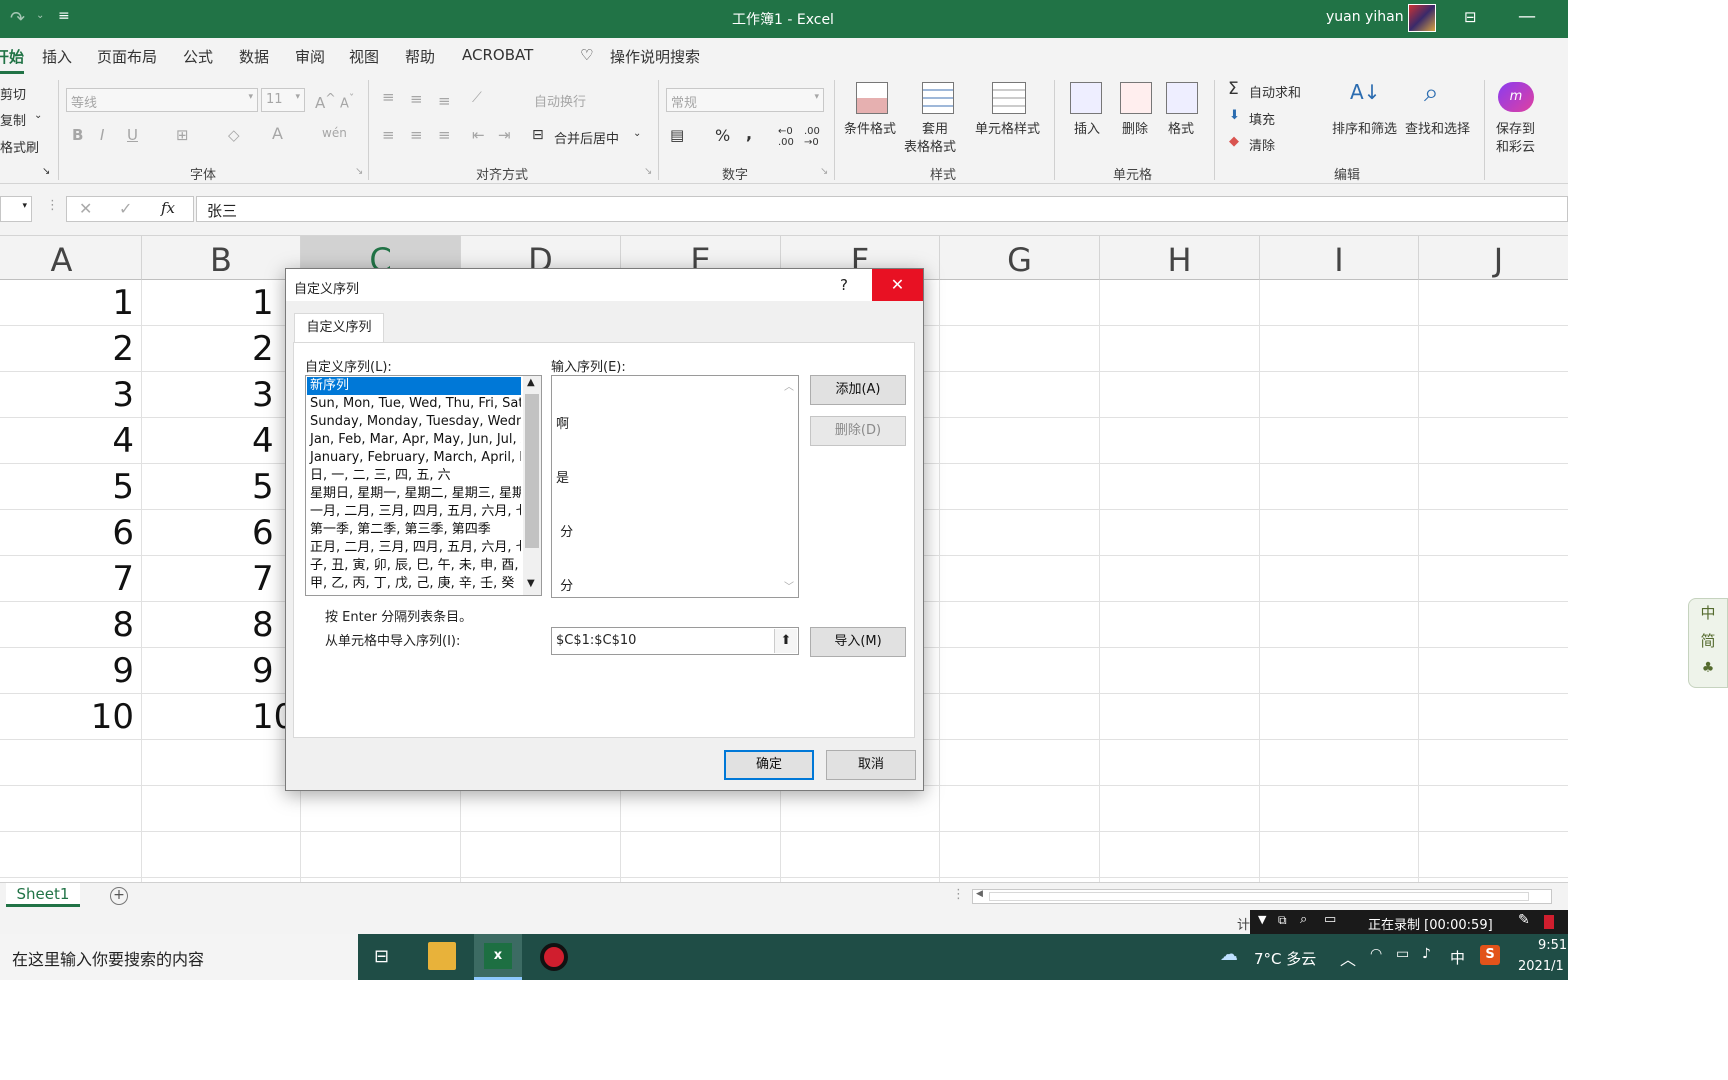 Image resolution: width=1728 pixels, height=1080 pixels. What do you see at coordinates (52, 205) in the screenshot?
I see `formula-splitter-icon: ⋮` at bounding box center [52, 205].